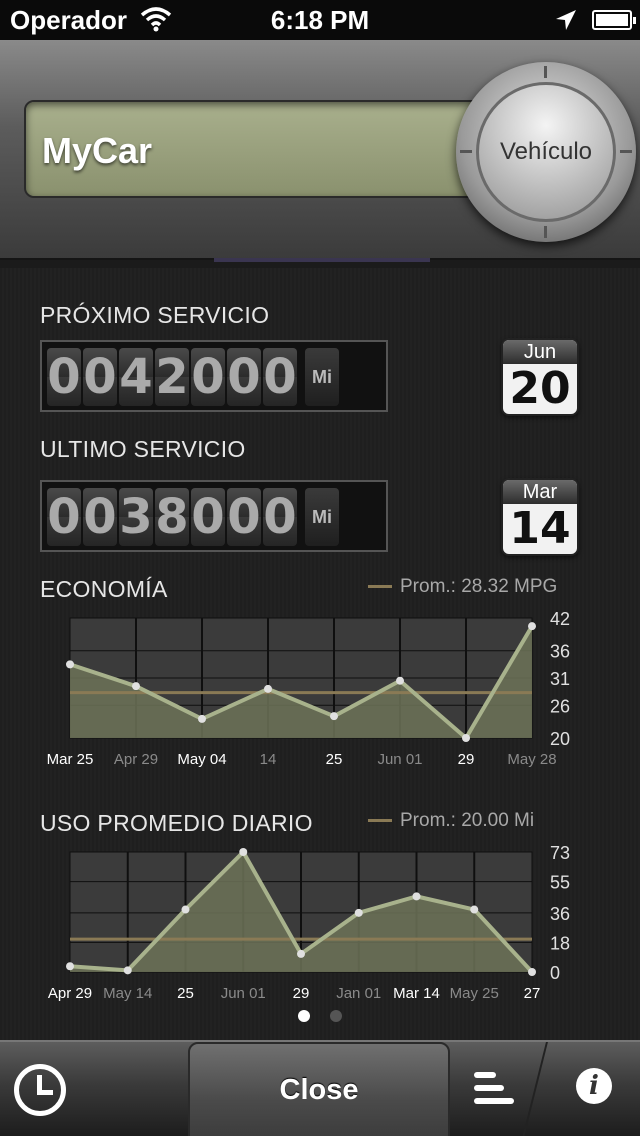 The image size is (640, 1136). I want to click on header-slot, so click(322, 260).